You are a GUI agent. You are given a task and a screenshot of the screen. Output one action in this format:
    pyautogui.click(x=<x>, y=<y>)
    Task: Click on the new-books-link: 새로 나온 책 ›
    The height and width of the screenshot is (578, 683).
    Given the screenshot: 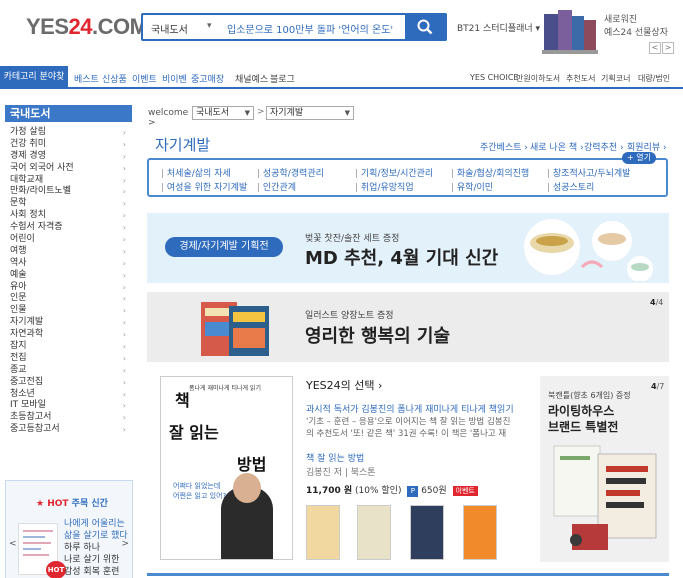 What is the action you would take?
    pyautogui.click(x=557, y=146)
    